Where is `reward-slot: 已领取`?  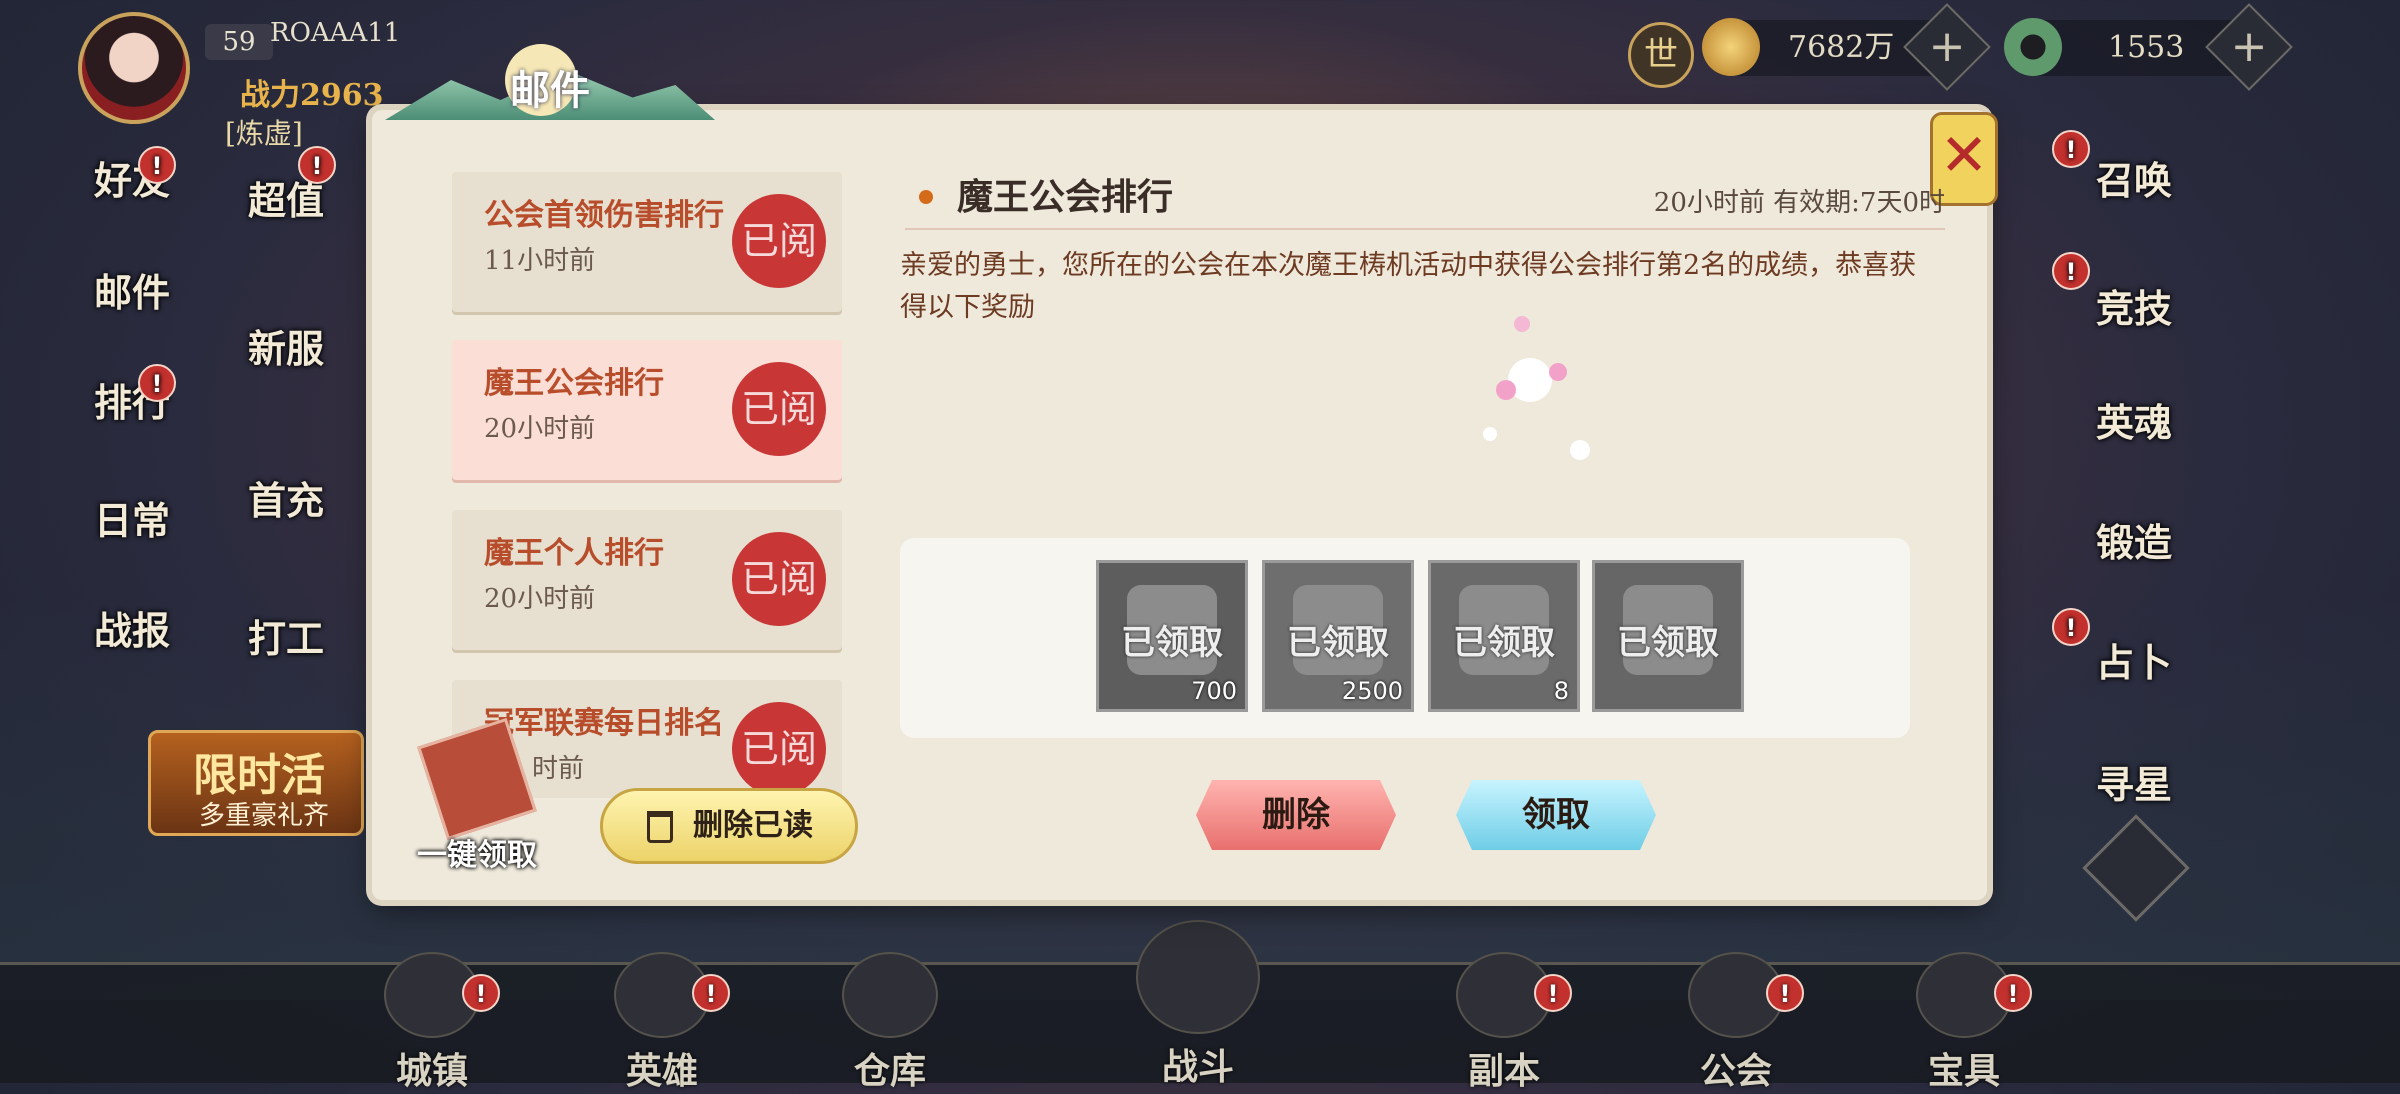
reward-slot: 已领取 is located at coordinates (1668, 636).